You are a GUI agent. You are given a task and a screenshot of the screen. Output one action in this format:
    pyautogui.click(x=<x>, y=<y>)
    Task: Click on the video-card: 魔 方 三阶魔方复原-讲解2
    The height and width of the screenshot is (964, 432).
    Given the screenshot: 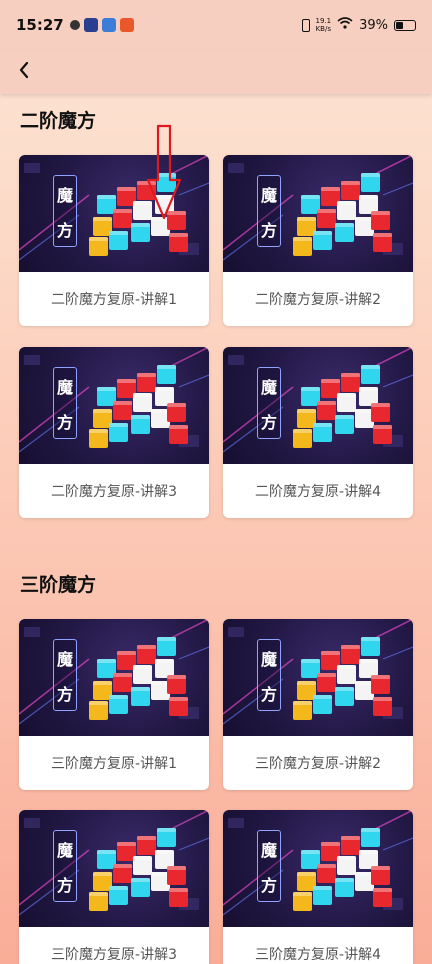 What is the action you would take?
    pyautogui.click(x=318, y=704)
    